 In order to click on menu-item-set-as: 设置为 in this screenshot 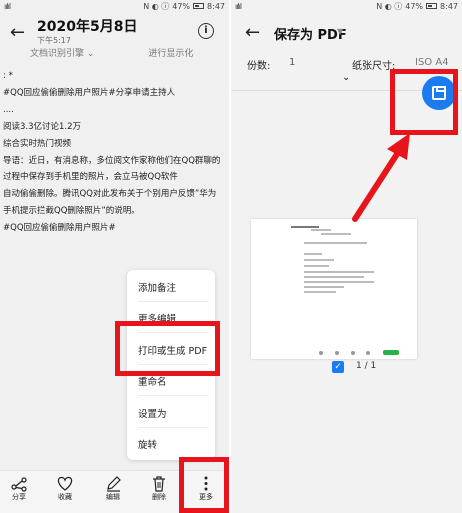, I will do `click(152, 413)`.